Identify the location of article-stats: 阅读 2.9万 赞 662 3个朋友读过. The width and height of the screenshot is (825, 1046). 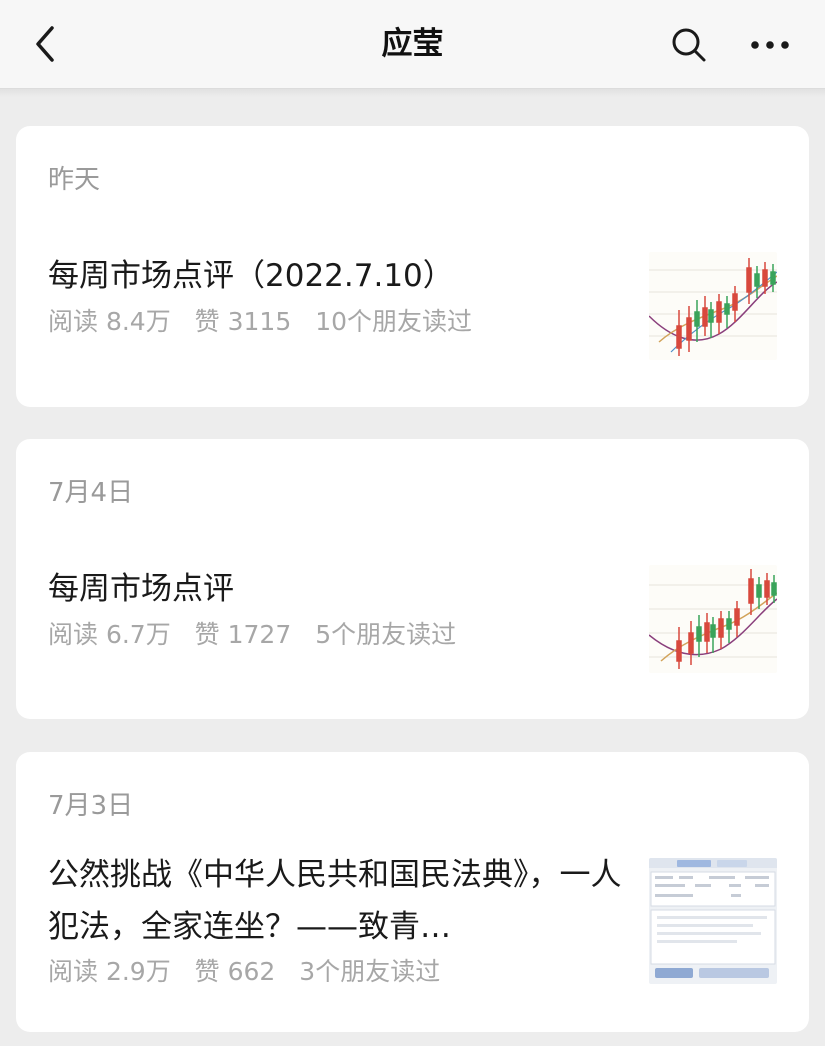
(244, 972).